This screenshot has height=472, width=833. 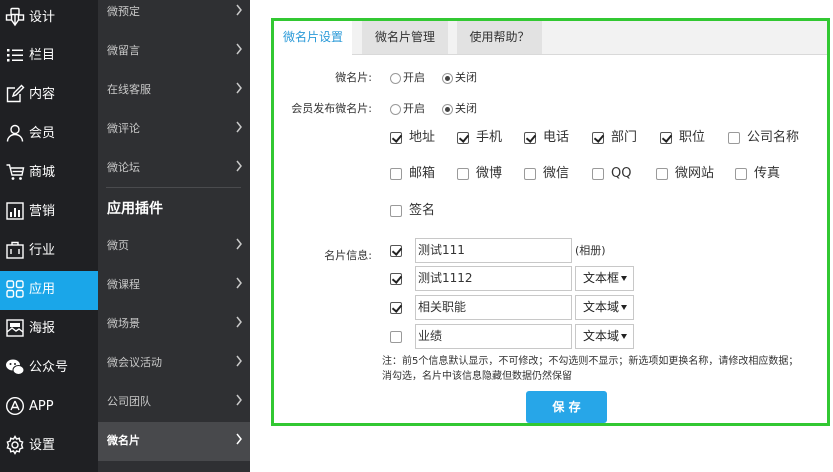 I want to click on nav-item-industry: 行业, so click(x=49, y=251).